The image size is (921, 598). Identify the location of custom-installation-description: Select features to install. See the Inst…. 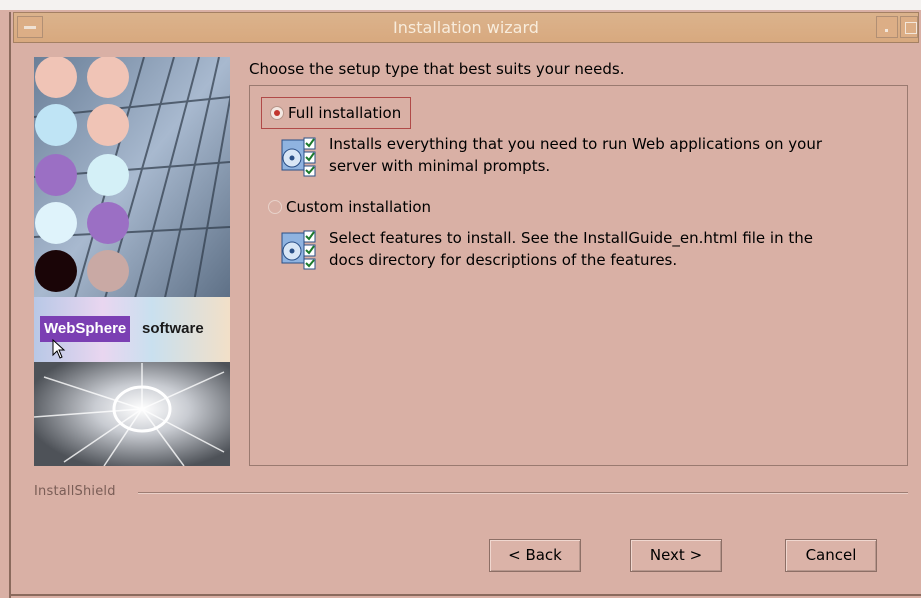
(571, 249).